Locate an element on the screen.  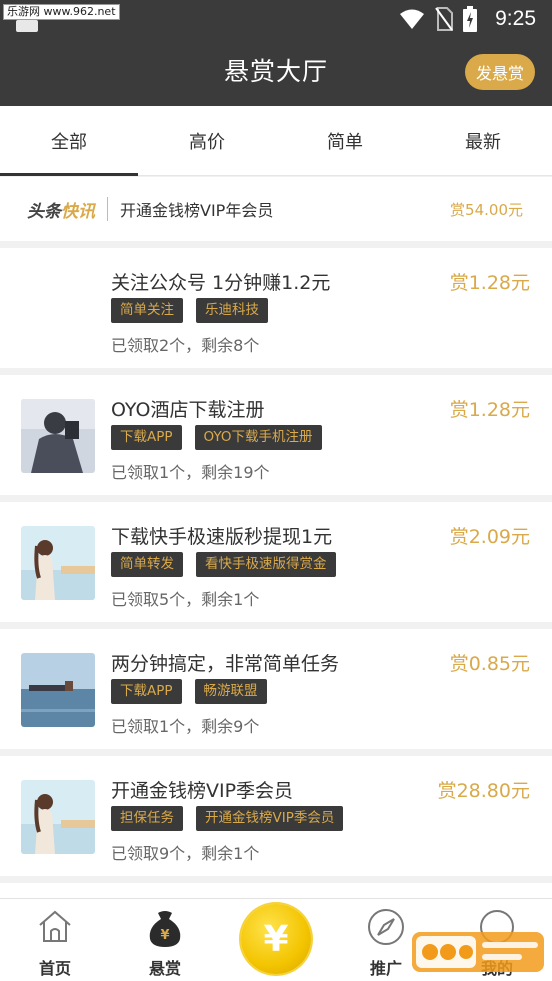
money-bag-icon: ¥ is located at coordinates (165, 929).